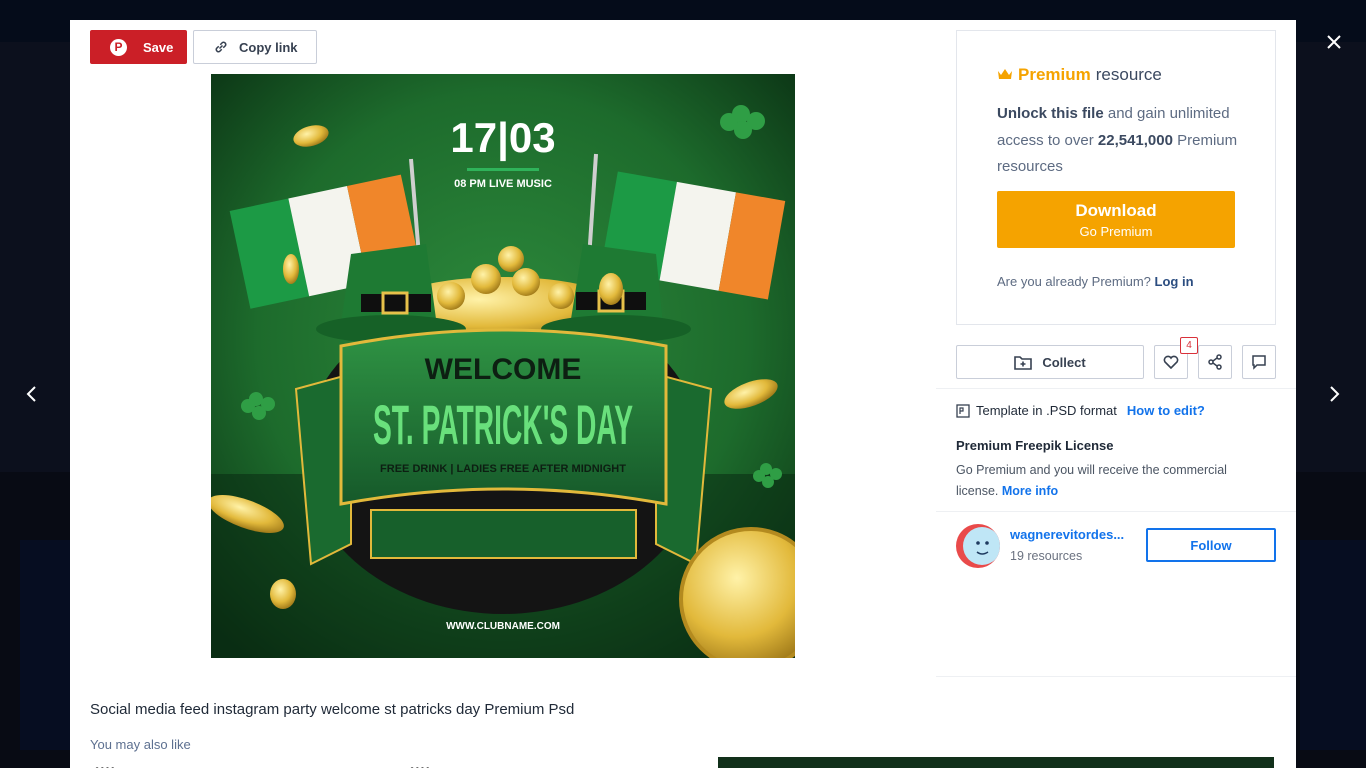 The image size is (1366, 768). Describe the element at coordinates (1334, 394) in the screenshot. I see `next-arrow-icon` at that location.